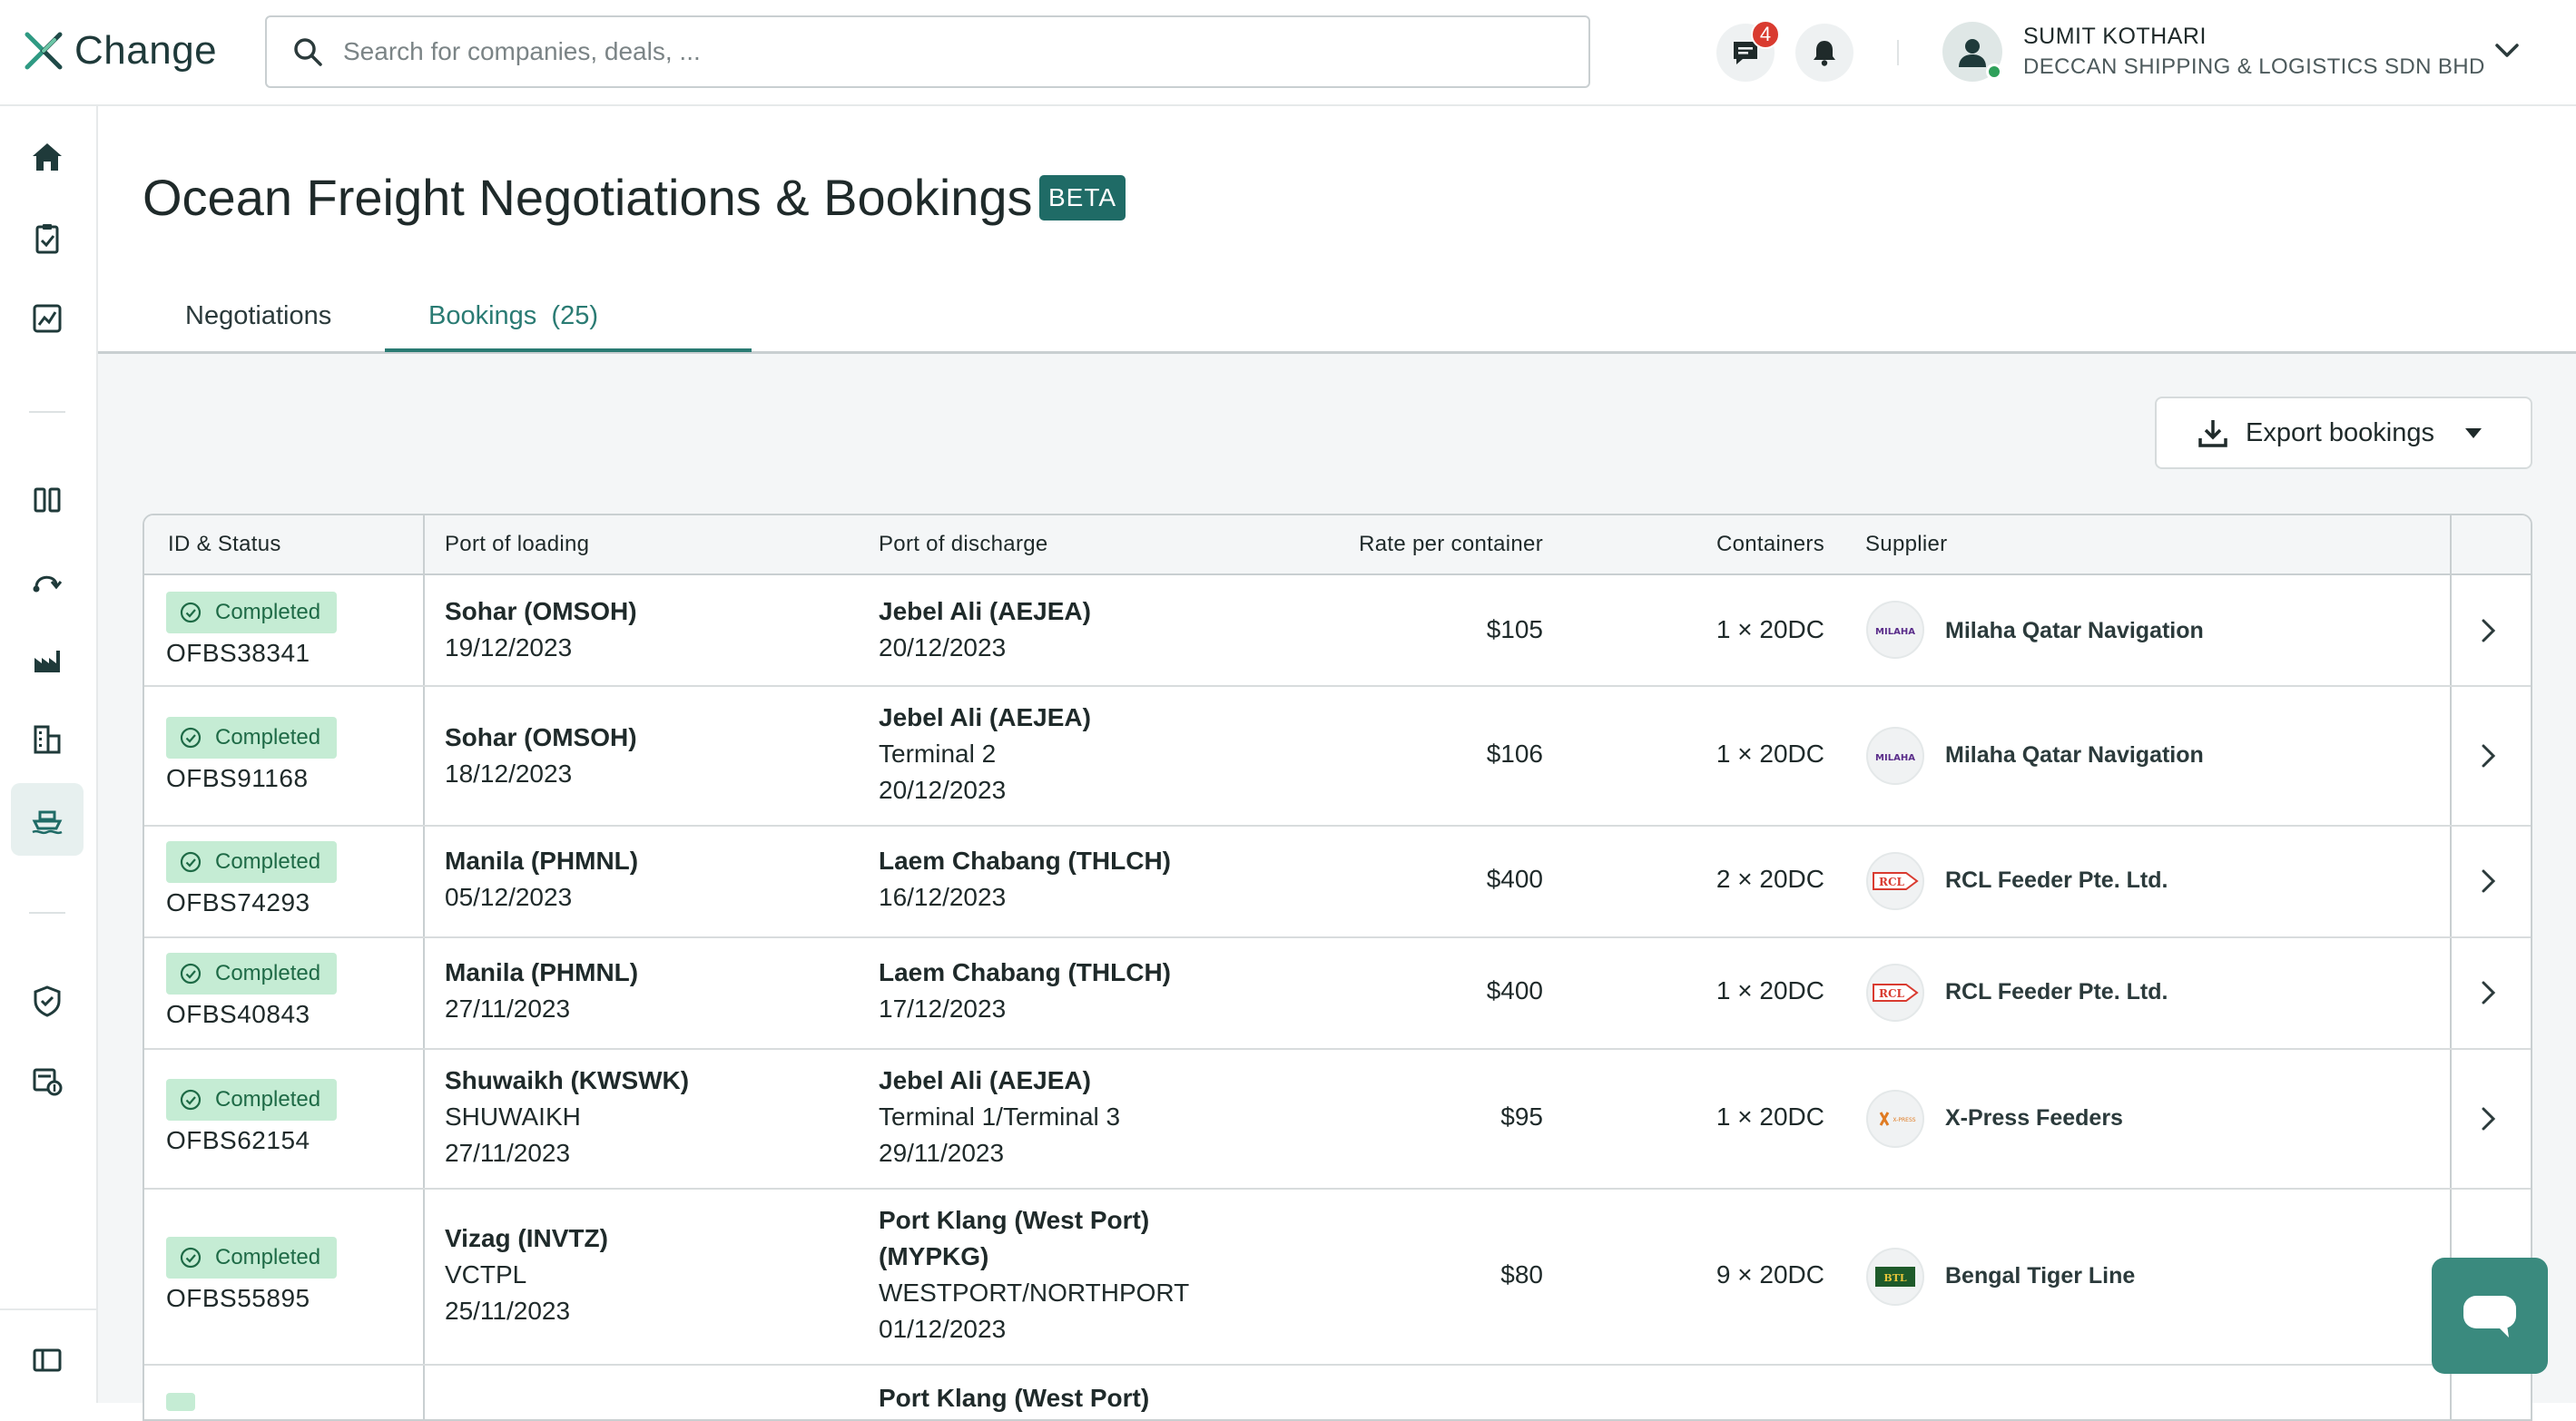  I want to click on search-icon, so click(308, 52).